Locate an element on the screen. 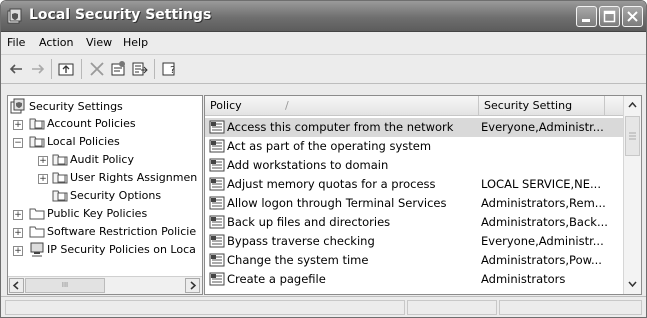 The height and width of the screenshot is (318, 647). minimize-button is located at coordinates (586, 16).